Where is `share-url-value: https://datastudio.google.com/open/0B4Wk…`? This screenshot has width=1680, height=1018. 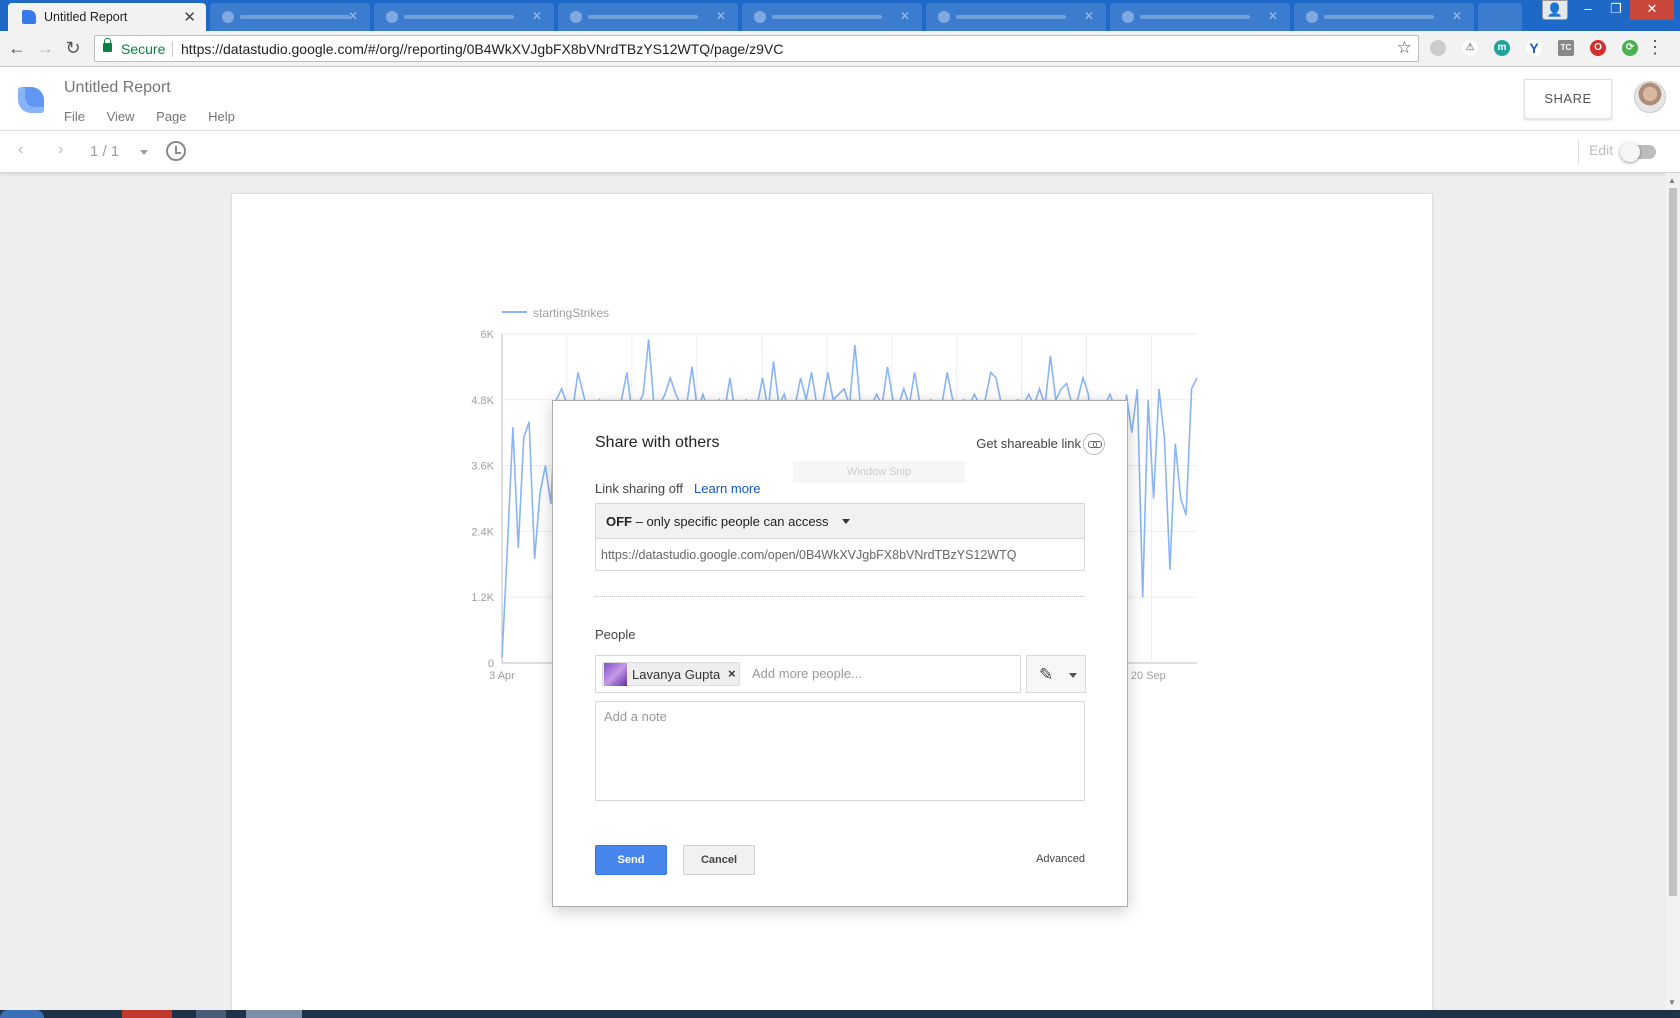 share-url-value: https://datastudio.google.com/open/0B4Wk… is located at coordinates (809, 555).